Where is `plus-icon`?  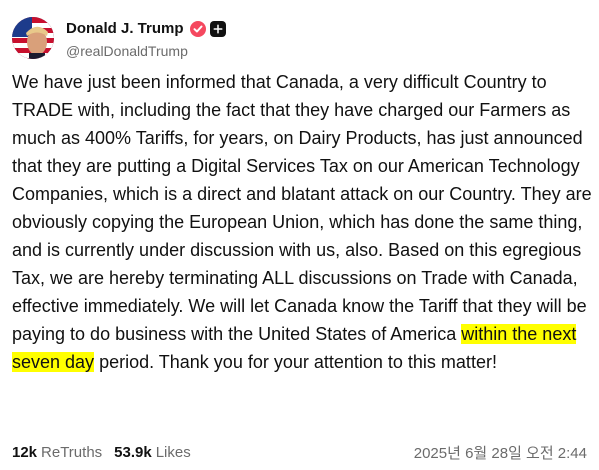 plus-icon is located at coordinates (217, 28).